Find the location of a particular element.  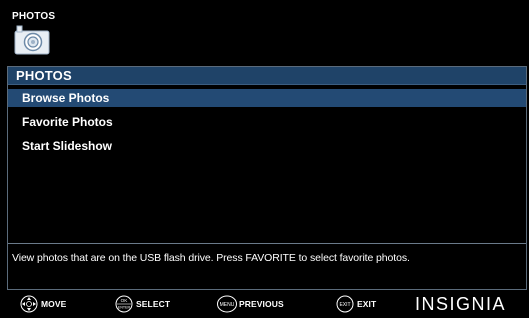

hint-select-label: SELECT is located at coordinates (153, 304).